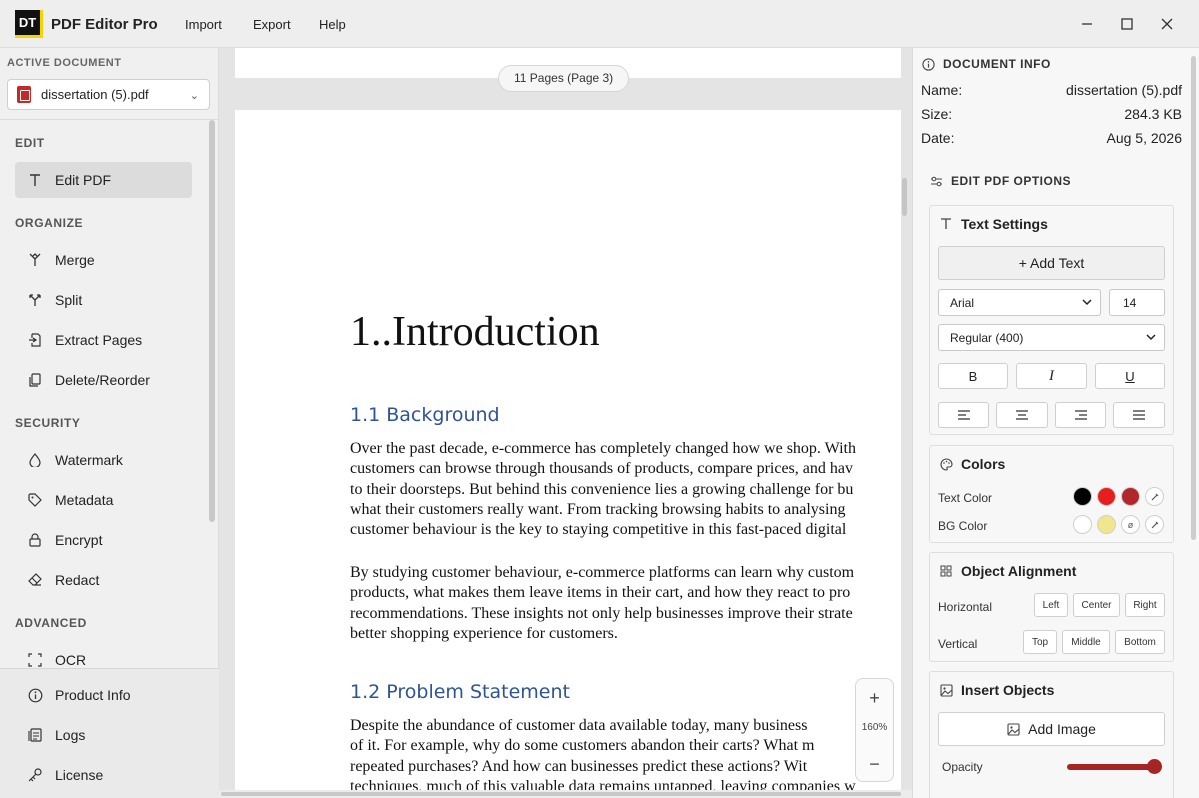  What do you see at coordinates (874, 698) in the screenshot?
I see `zoom-in-button: +` at bounding box center [874, 698].